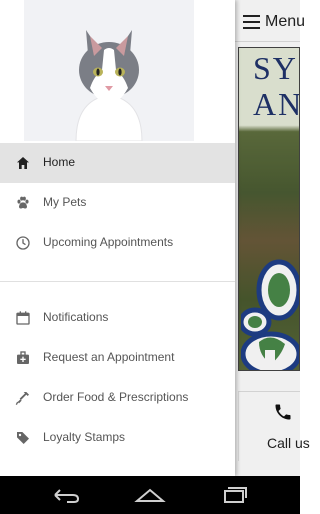 This screenshot has height=514, width=320. What do you see at coordinates (65, 202) in the screenshot?
I see `nav-item-label: My Pets` at bounding box center [65, 202].